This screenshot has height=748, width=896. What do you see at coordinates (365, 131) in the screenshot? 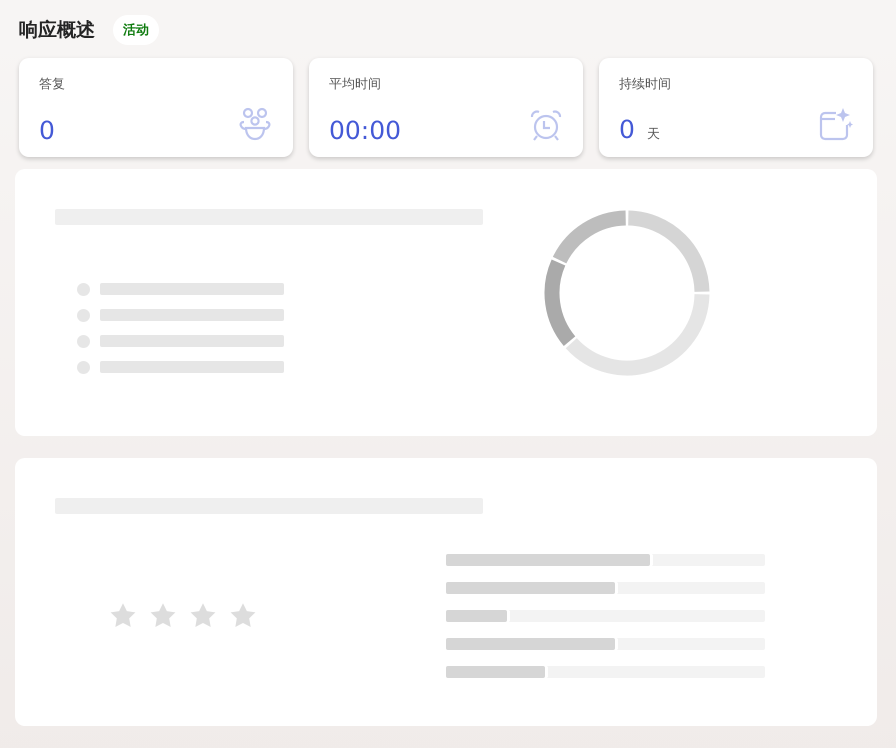
I see `stat-value: 00:00` at bounding box center [365, 131].